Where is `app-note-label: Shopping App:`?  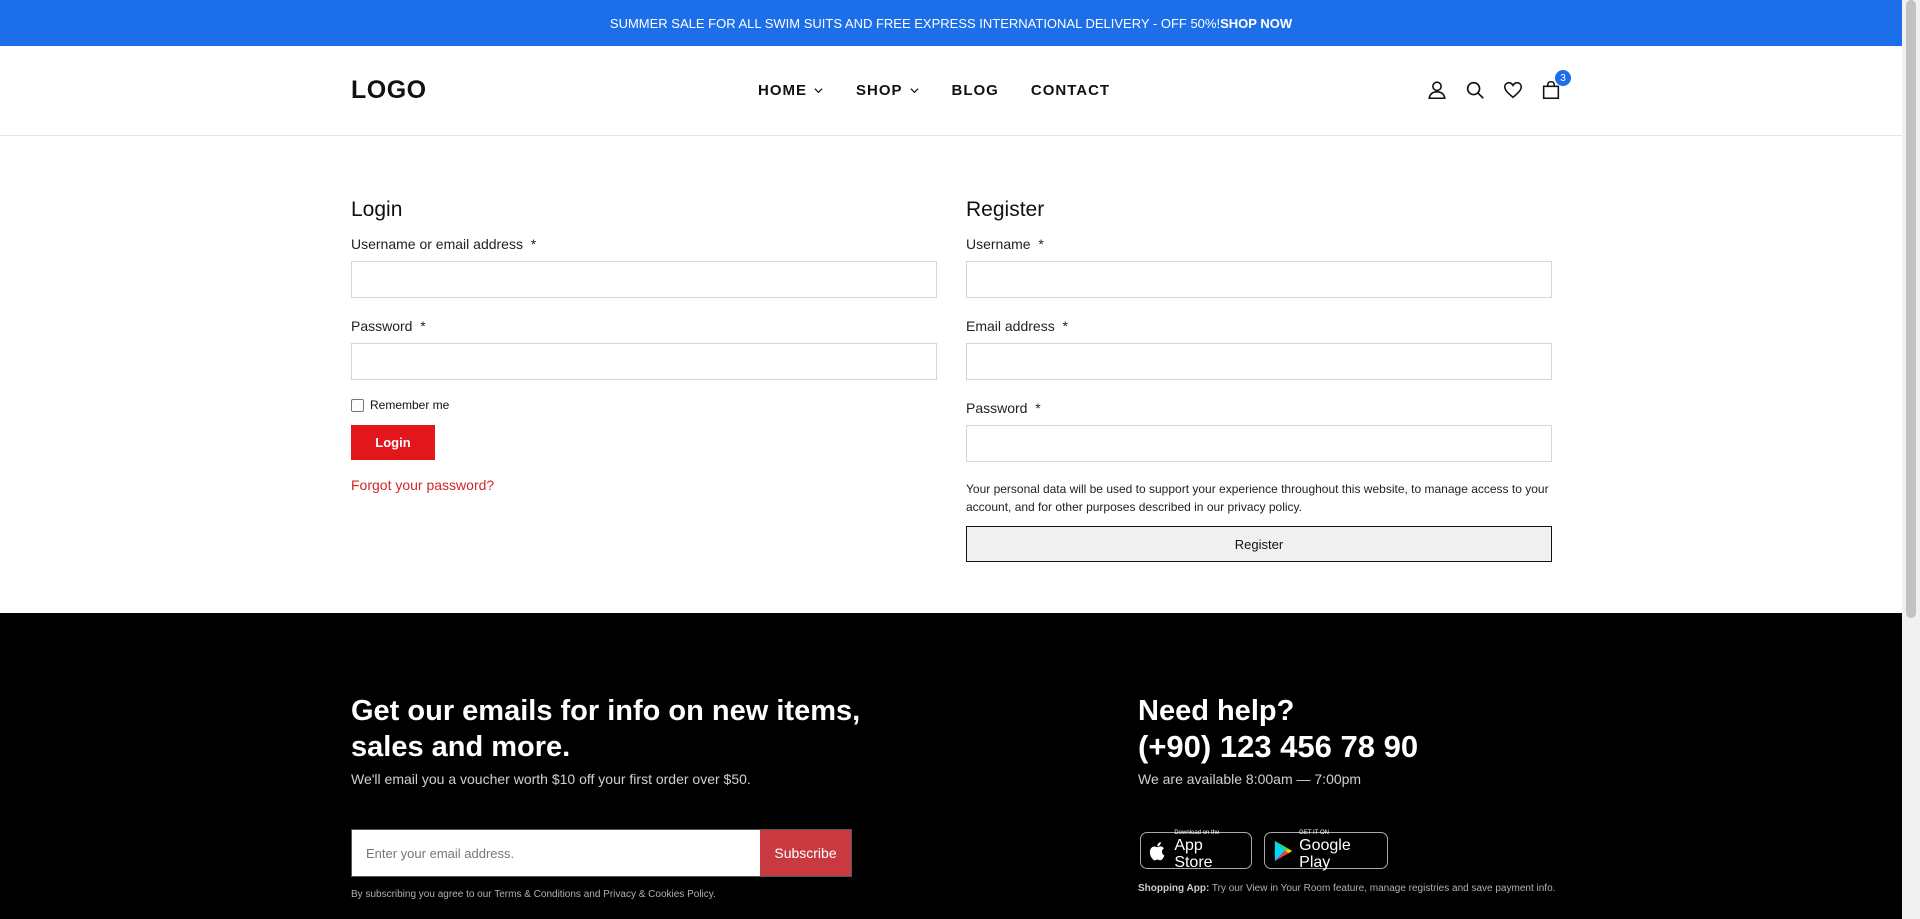
app-note-label: Shopping App: is located at coordinates (1174, 888).